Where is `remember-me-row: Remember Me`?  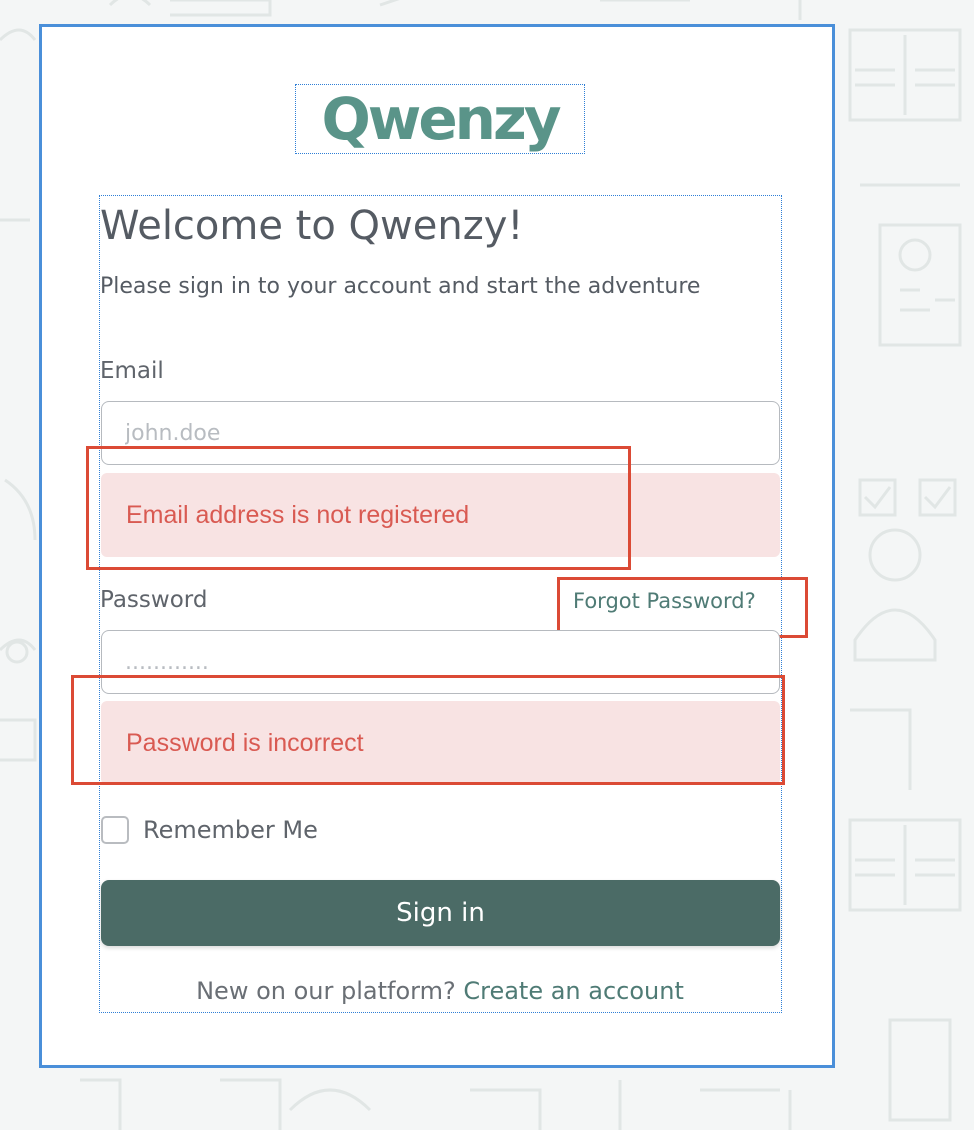
remember-me-row: Remember Me is located at coordinates (209, 830).